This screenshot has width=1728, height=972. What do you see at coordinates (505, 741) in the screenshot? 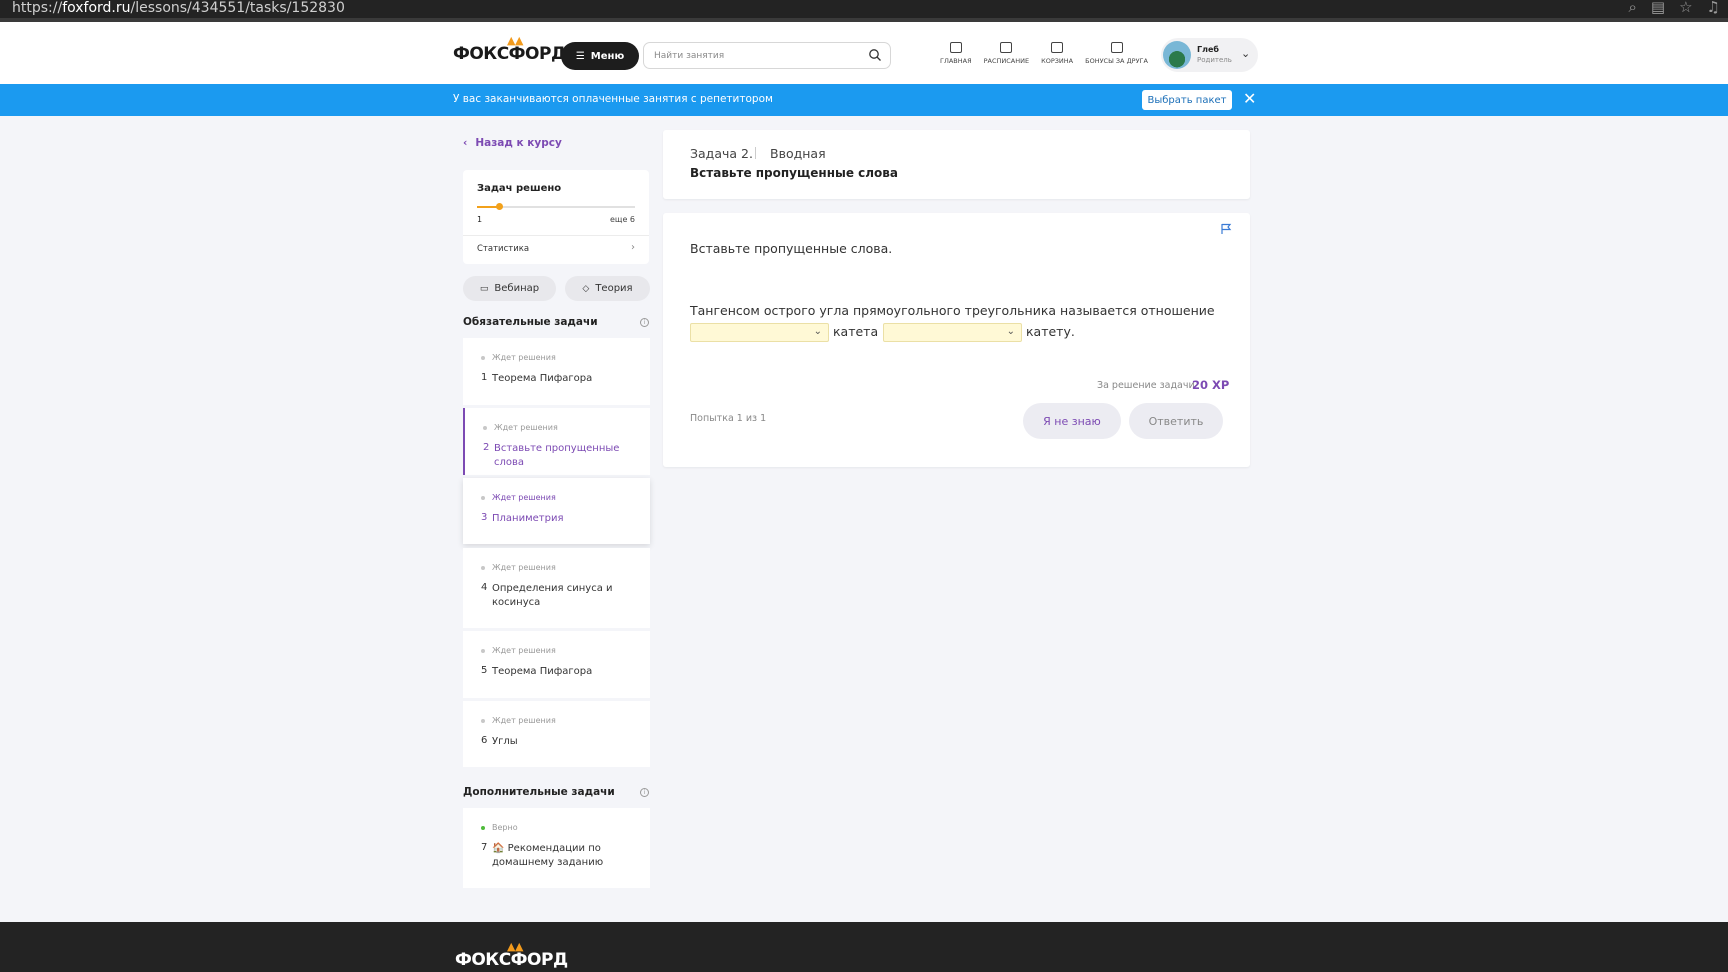
I see `task-label: Углы` at bounding box center [505, 741].